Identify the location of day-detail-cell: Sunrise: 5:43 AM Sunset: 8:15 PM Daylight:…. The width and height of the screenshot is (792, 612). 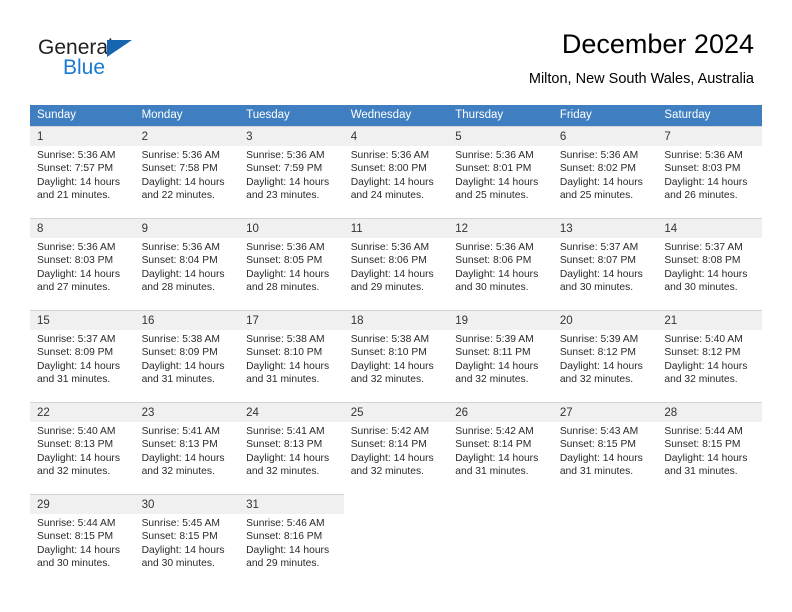
(605, 453).